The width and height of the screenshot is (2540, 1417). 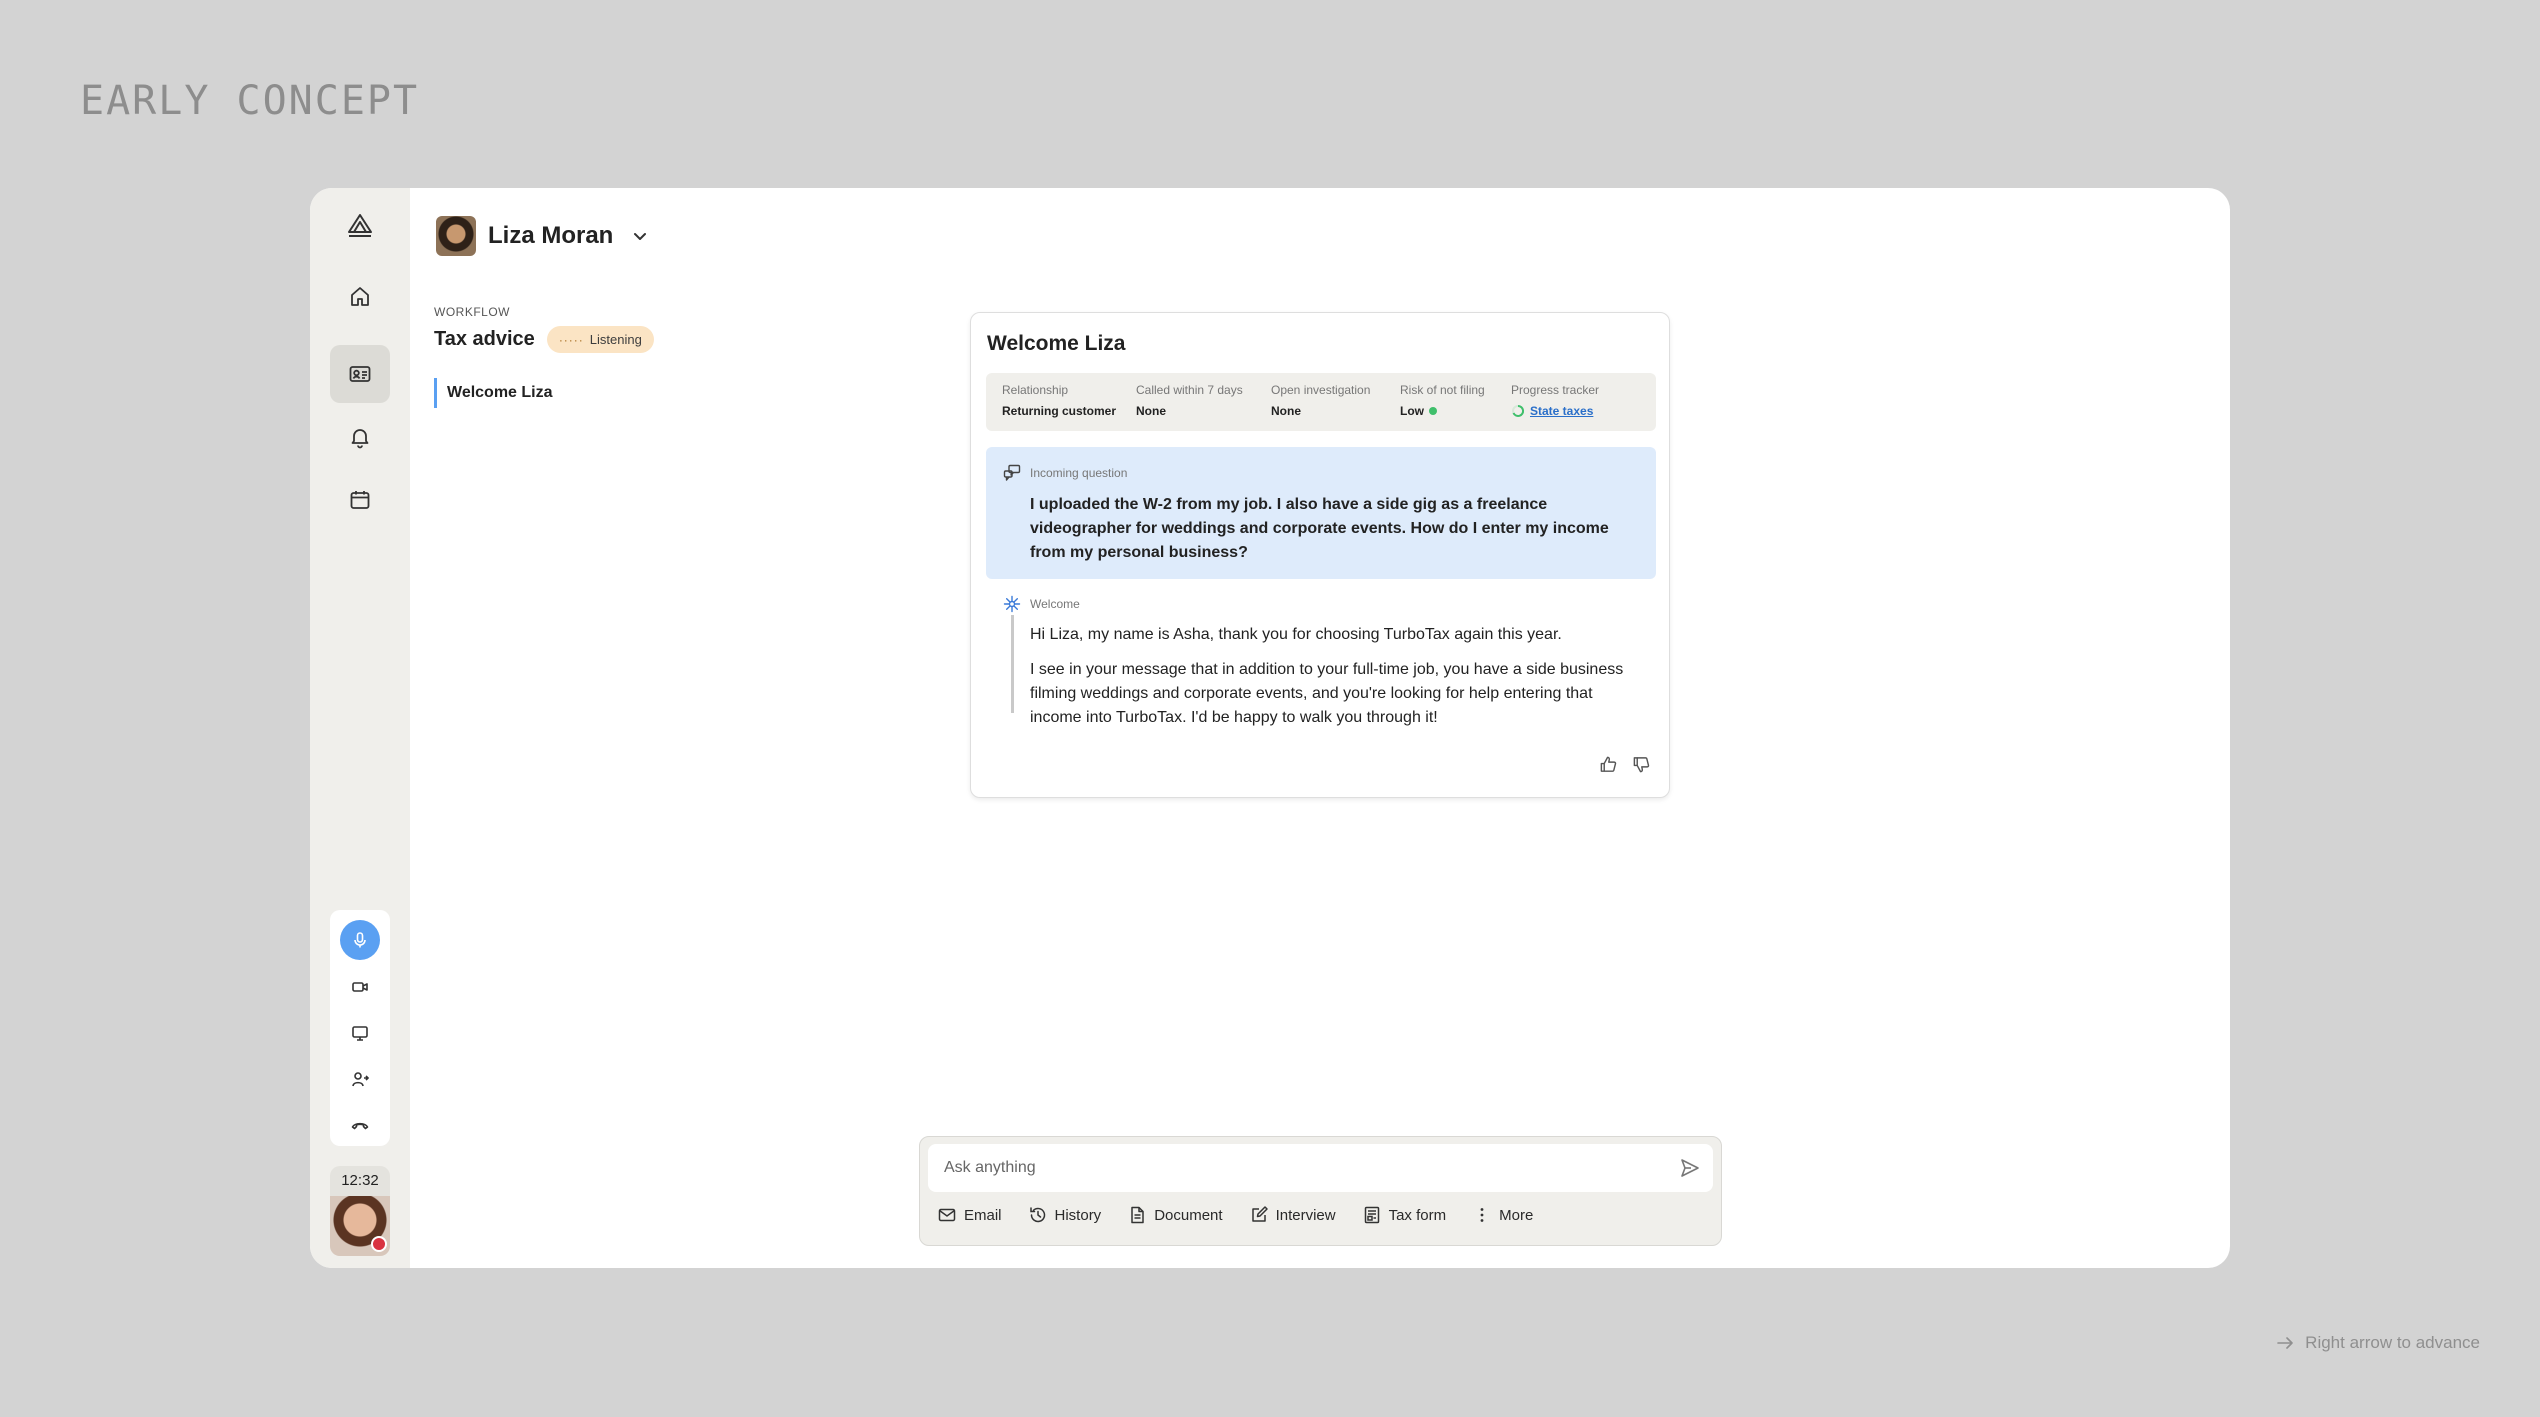 I want to click on feedback-controls, so click(x=1625, y=764).